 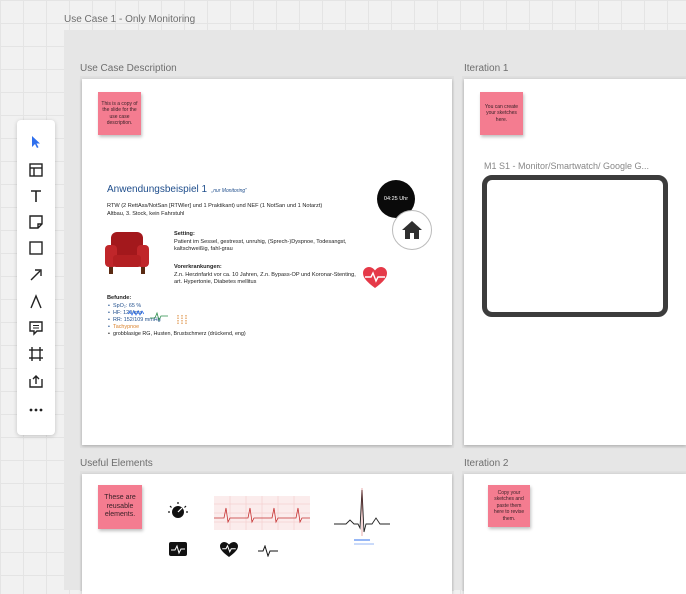 I want to click on vital-hf: HF: 120/min, so click(x=230, y=313).